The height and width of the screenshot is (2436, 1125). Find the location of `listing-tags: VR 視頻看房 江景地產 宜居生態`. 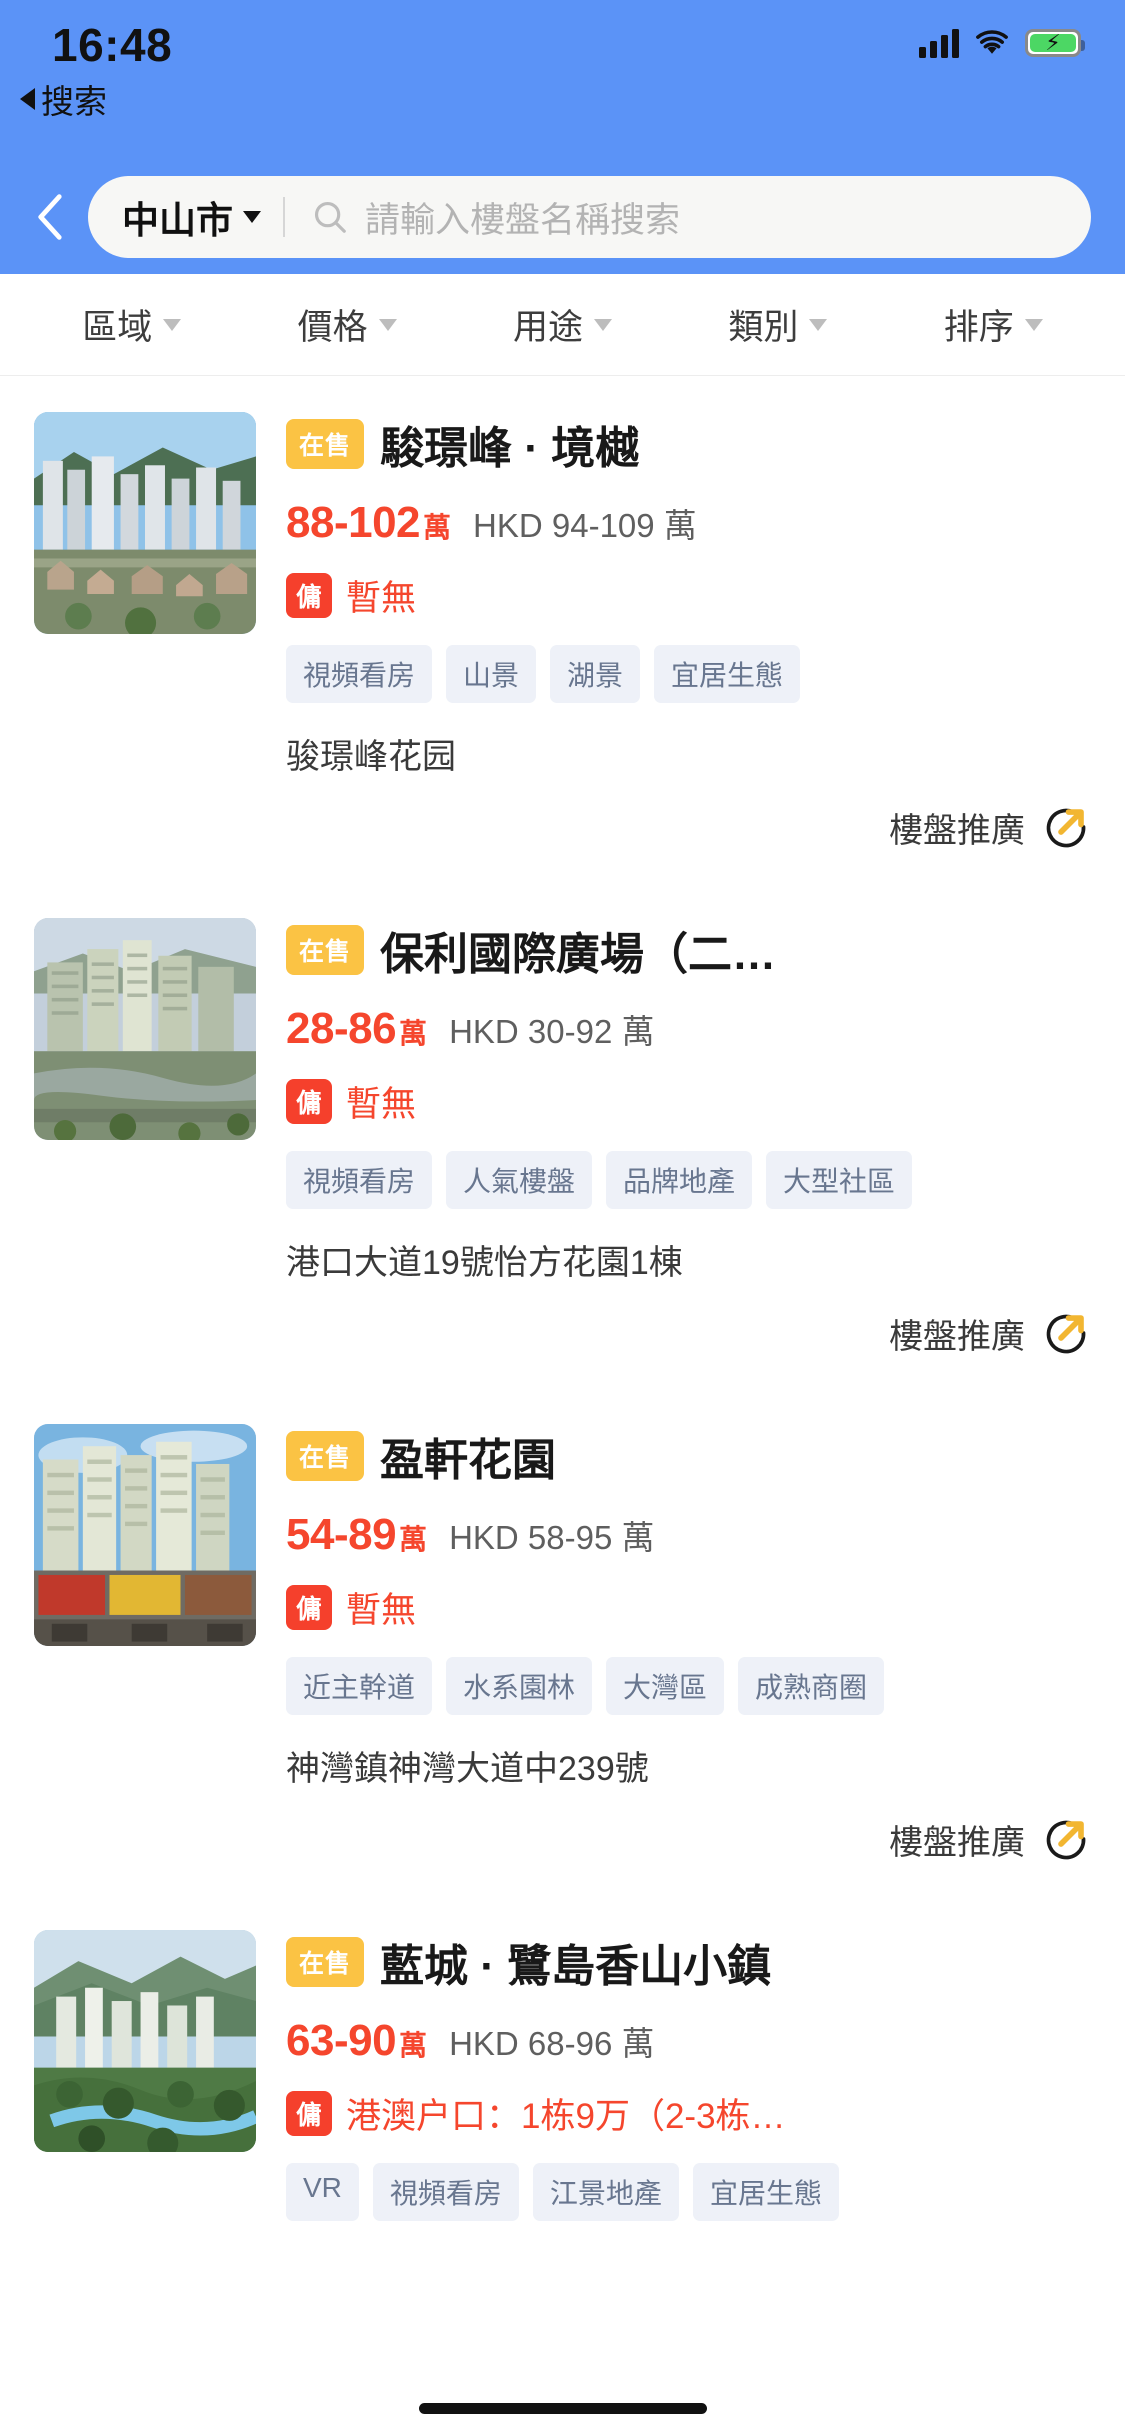

listing-tags: VR 視頻看房 江景地產 宜居生態 is located at coordinates (688, 2192).